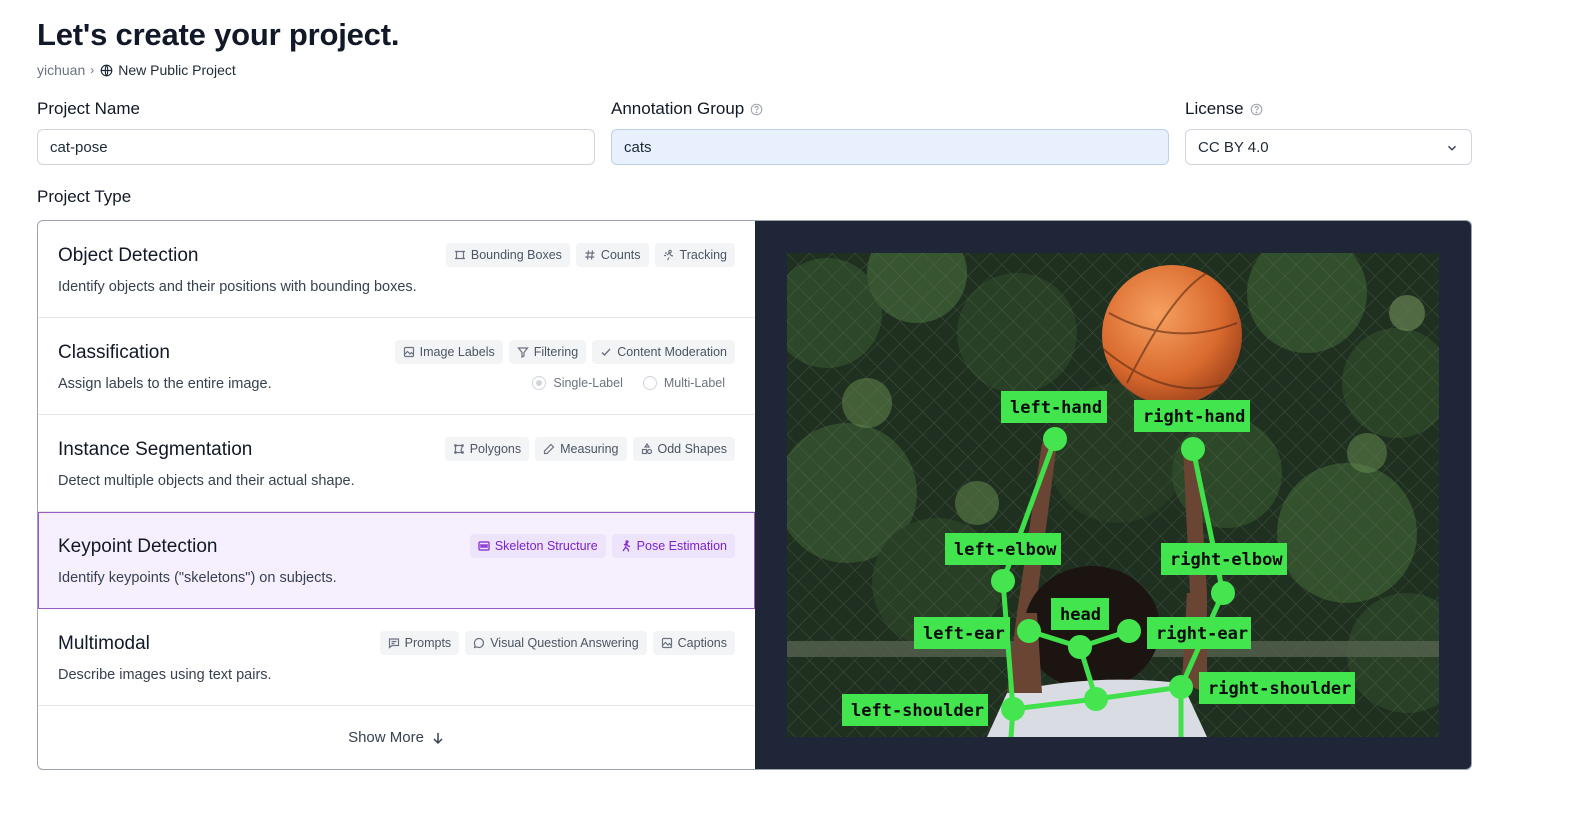  Describe the element at coordinates (581, 449) in the screenshot. I see `tag-measuring: Measuring` at that location.